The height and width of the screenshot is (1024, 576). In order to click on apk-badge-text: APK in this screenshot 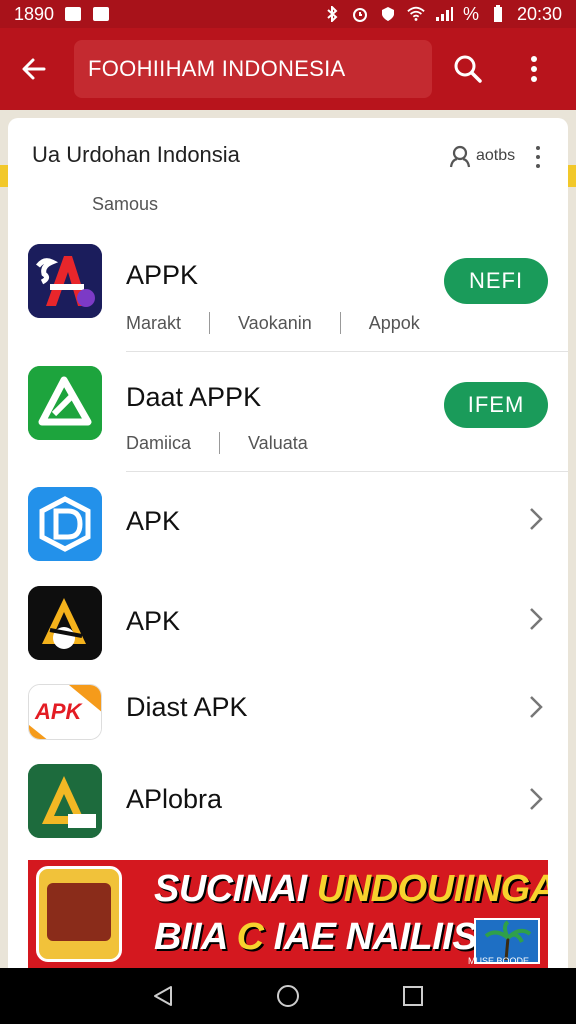, I will do `click(58, 711)`.